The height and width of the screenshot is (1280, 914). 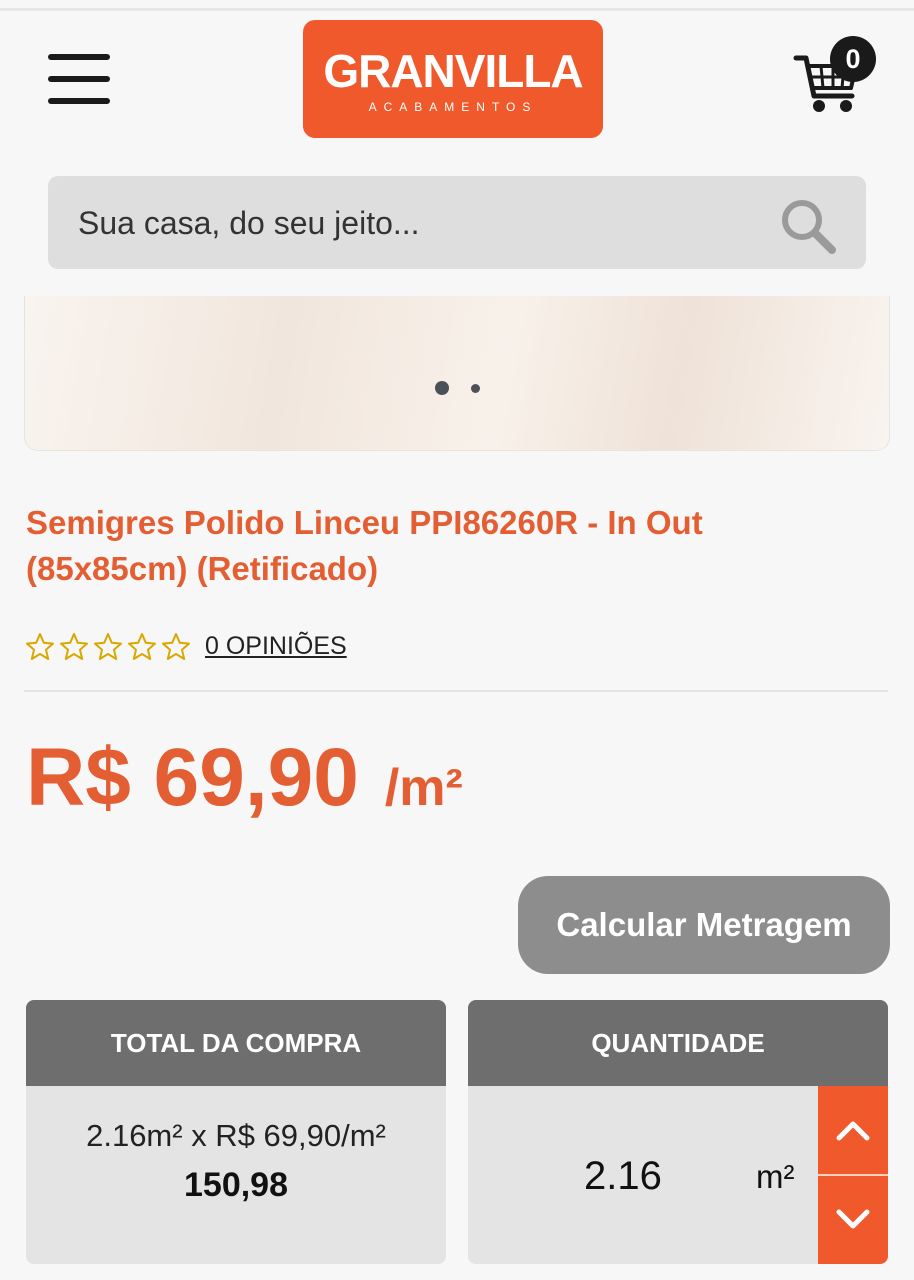 I want to click on hamburger-menu-icon, so click(x=78, y=80).